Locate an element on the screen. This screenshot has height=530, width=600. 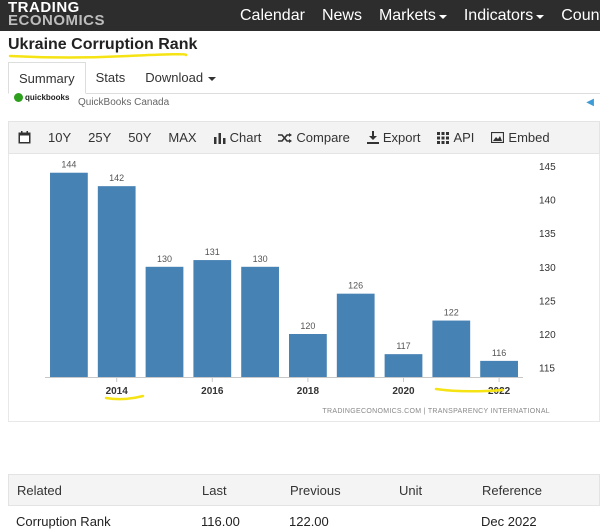
range-max-label: MAX is located at coordinates (182, 137).